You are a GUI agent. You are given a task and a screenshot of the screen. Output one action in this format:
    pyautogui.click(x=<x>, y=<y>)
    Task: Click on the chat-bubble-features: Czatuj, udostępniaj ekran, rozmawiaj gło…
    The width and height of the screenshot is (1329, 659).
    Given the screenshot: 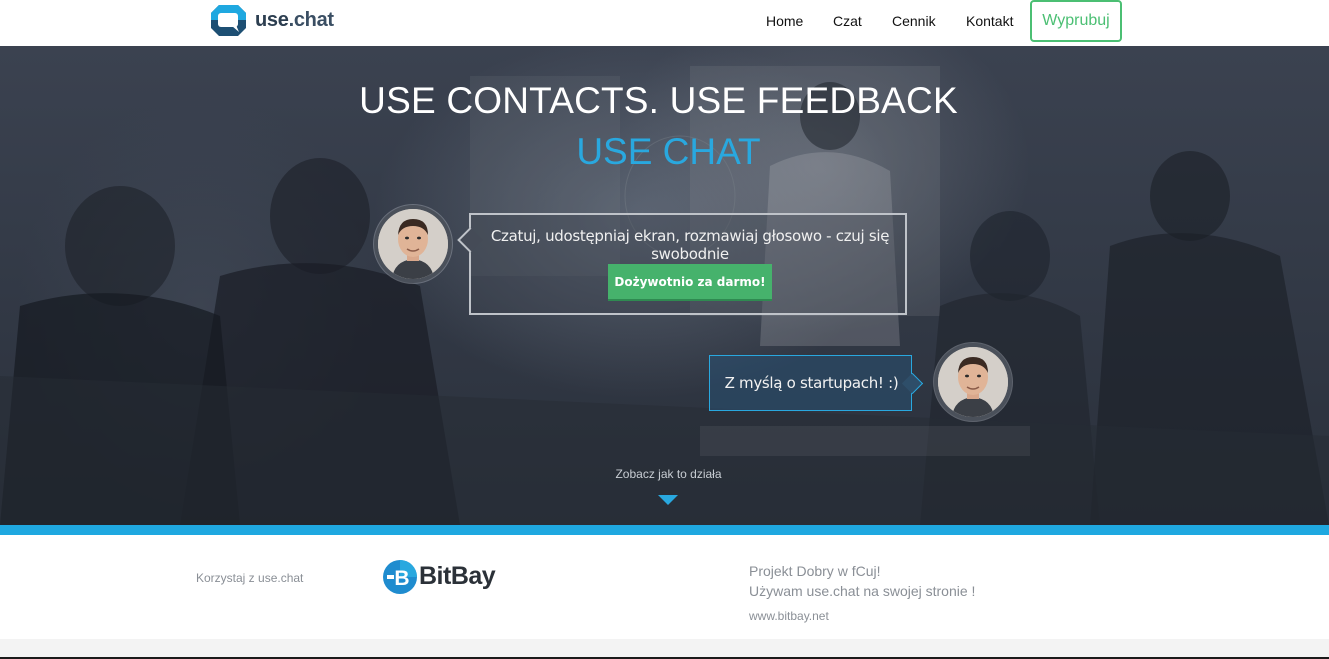 What is the action you would take?
    pyautogui.click(x=688, y=264)
    